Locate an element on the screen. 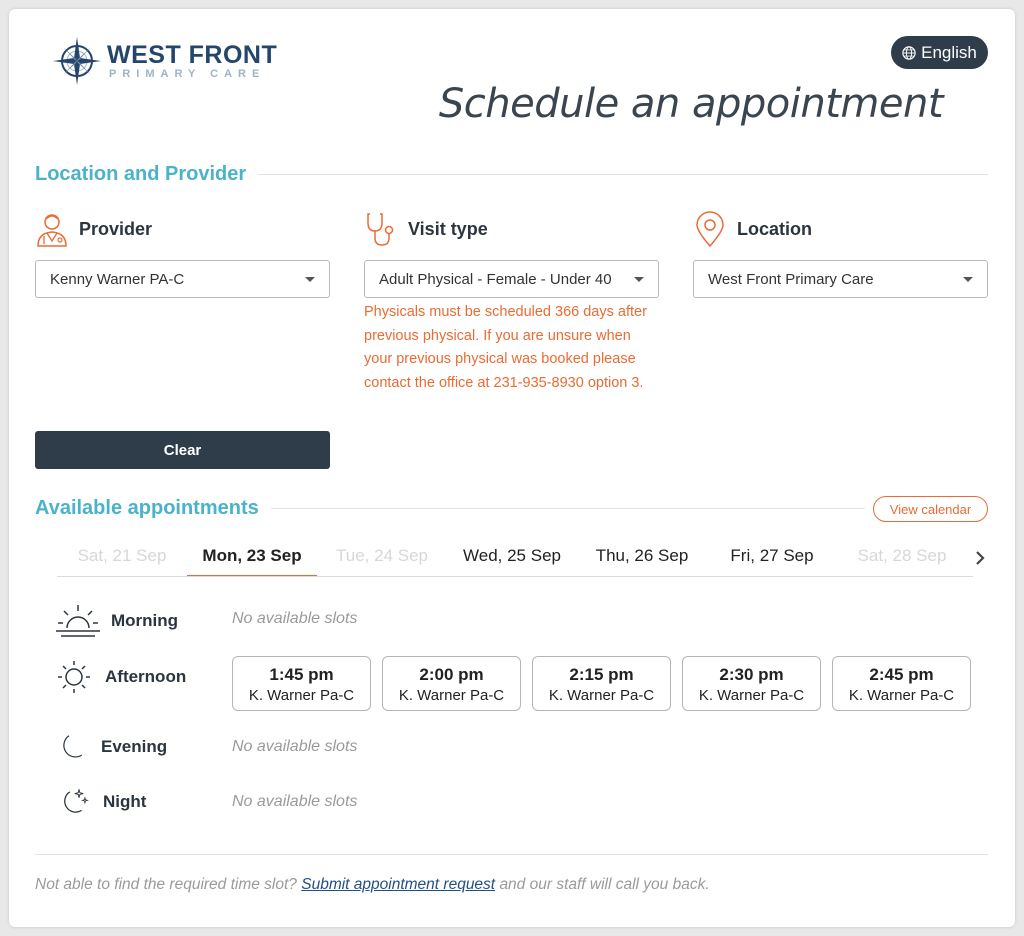 Image resolution: width=1024 pixels, height=936 pixels. afternoon-row: Afternoon is located at coordinates (119, 677).